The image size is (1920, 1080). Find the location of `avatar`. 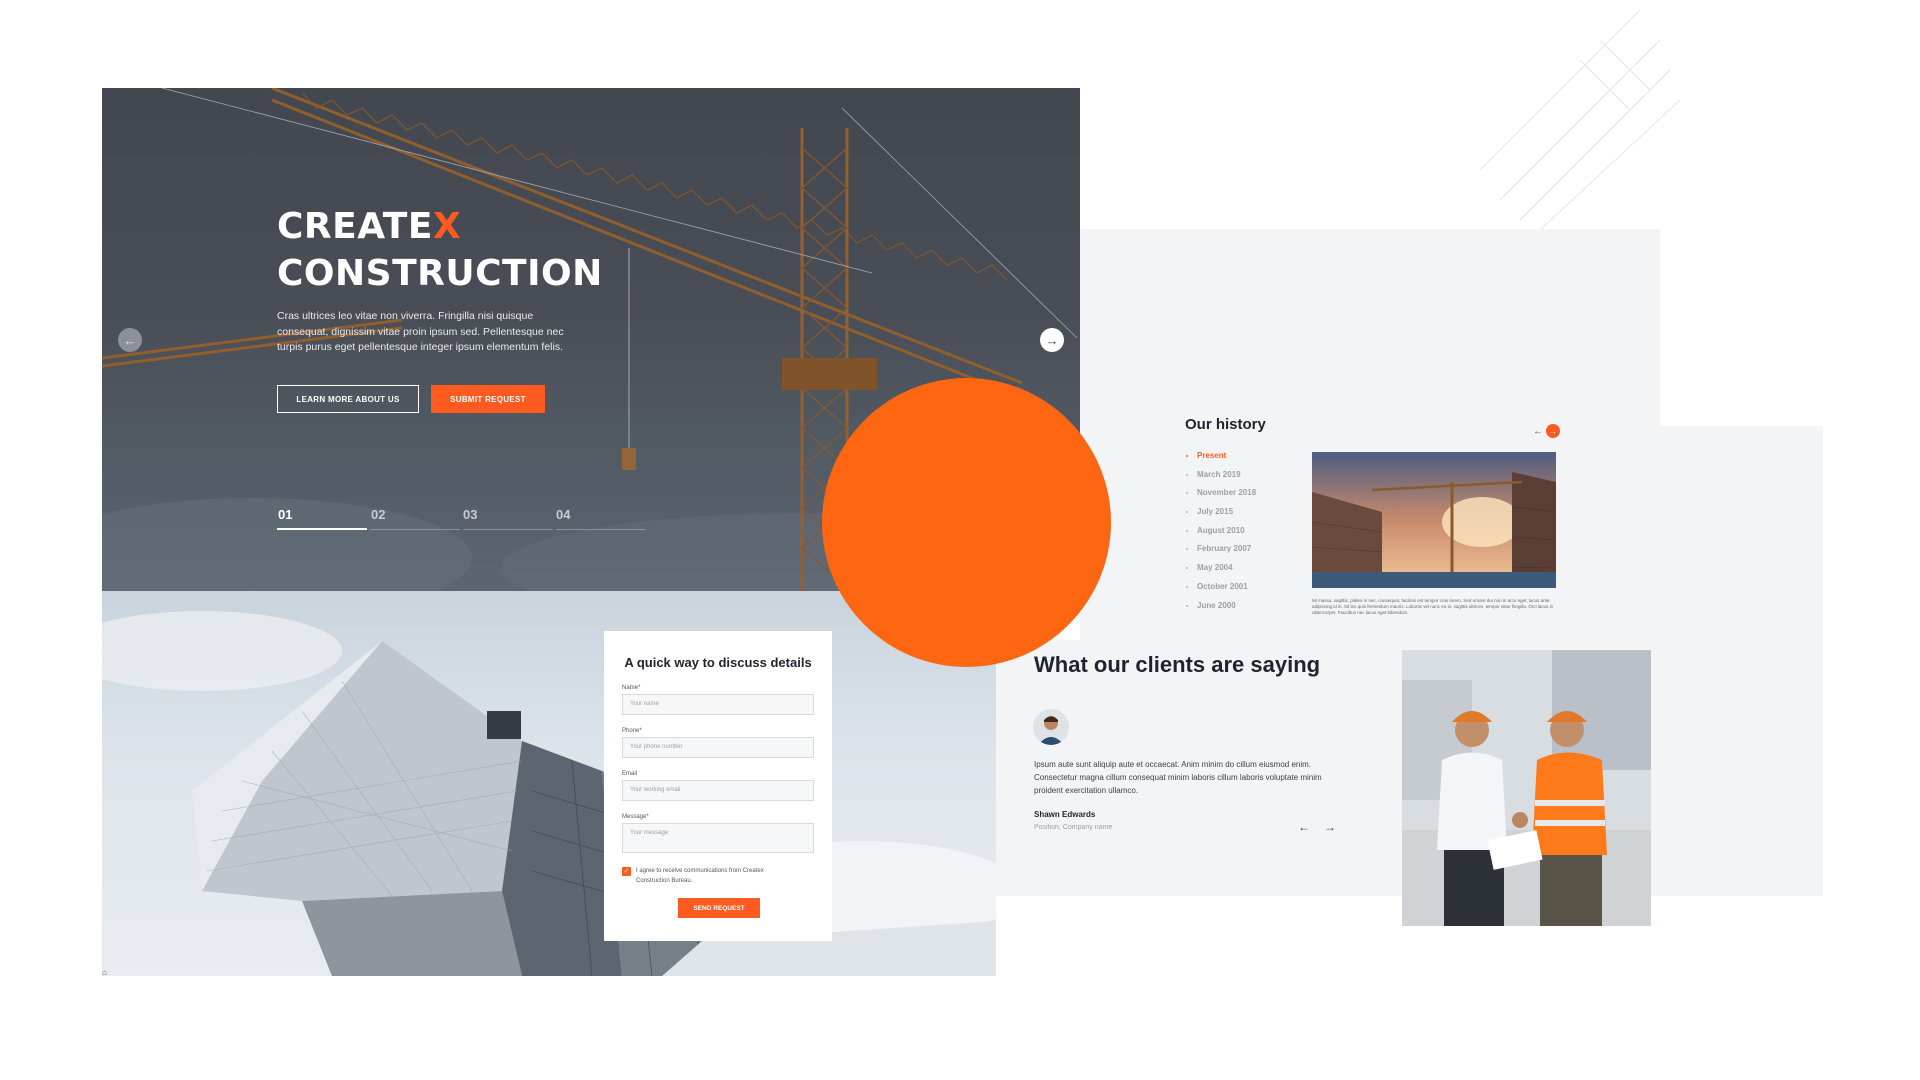

avatar is located at coordinates (1051, 727).